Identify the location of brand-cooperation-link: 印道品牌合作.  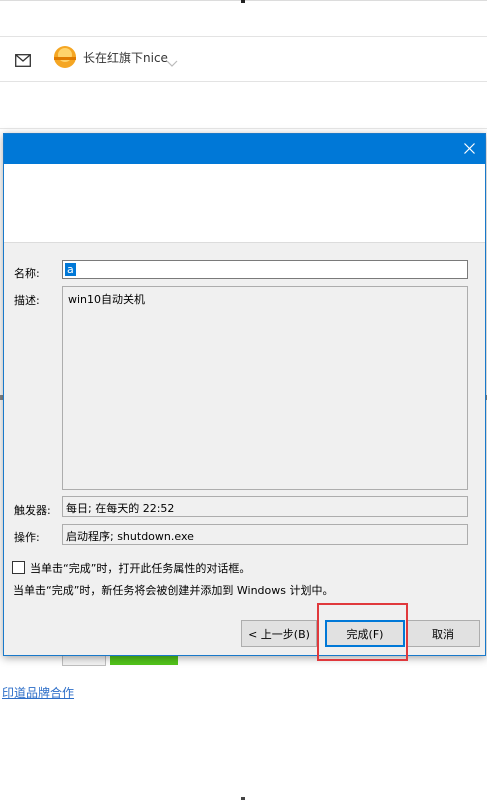
(38, 692).